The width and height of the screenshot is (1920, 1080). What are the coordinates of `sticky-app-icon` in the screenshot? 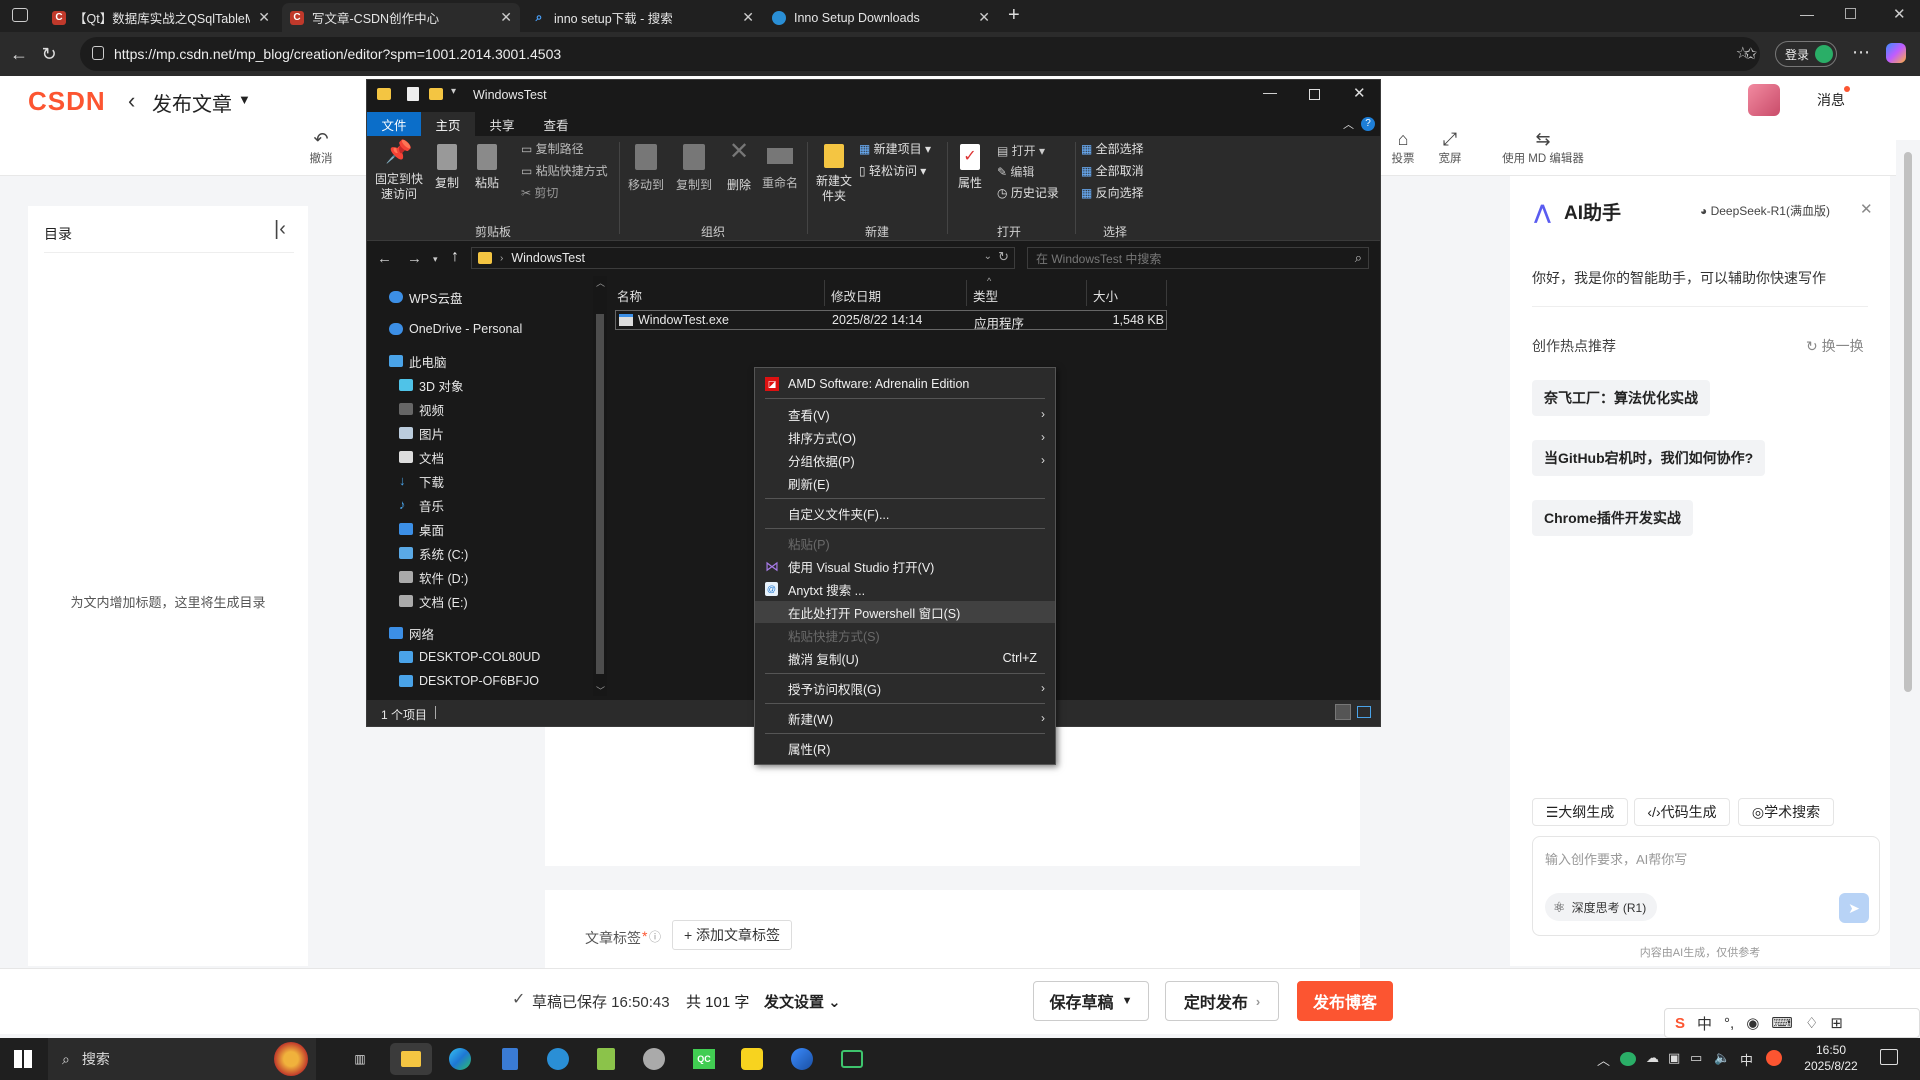 It's located at (752, 1059).